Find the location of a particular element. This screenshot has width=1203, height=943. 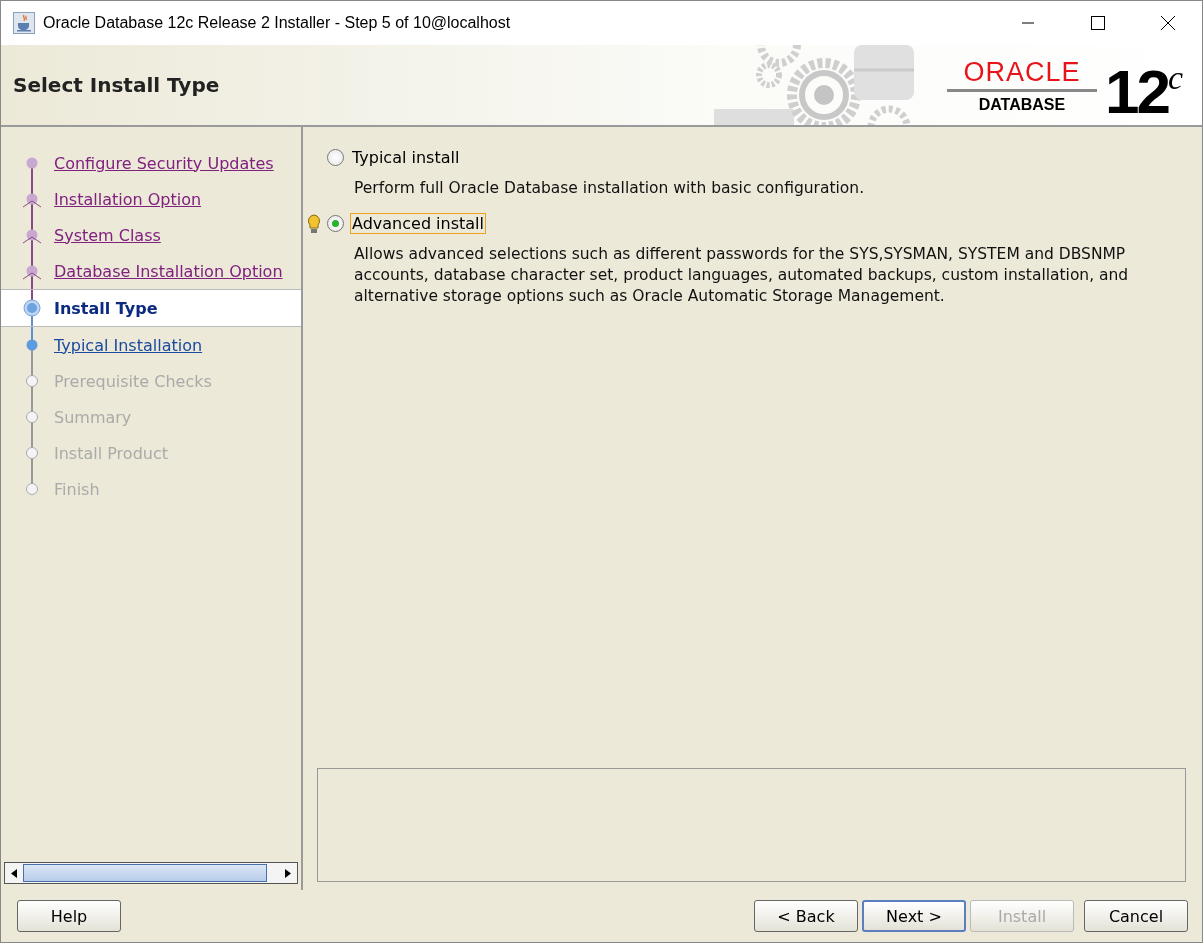

brand-logo-text: ORACLE is located at coordinates (1022, 71).